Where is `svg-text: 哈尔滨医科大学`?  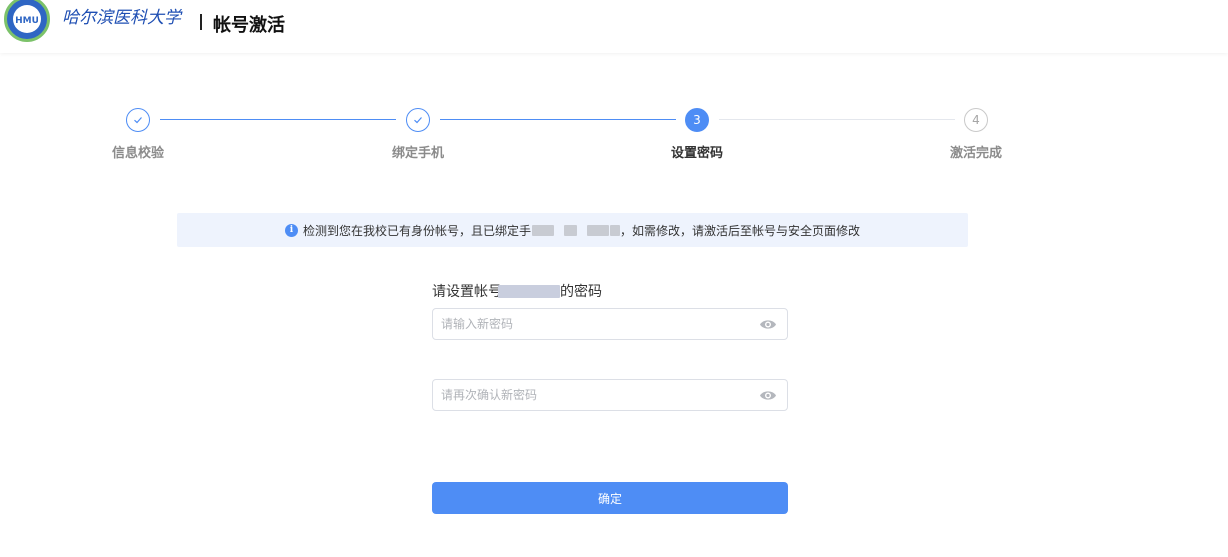
svg-text: 哈尔滨医科大学 is located at coordinates (122, 18).